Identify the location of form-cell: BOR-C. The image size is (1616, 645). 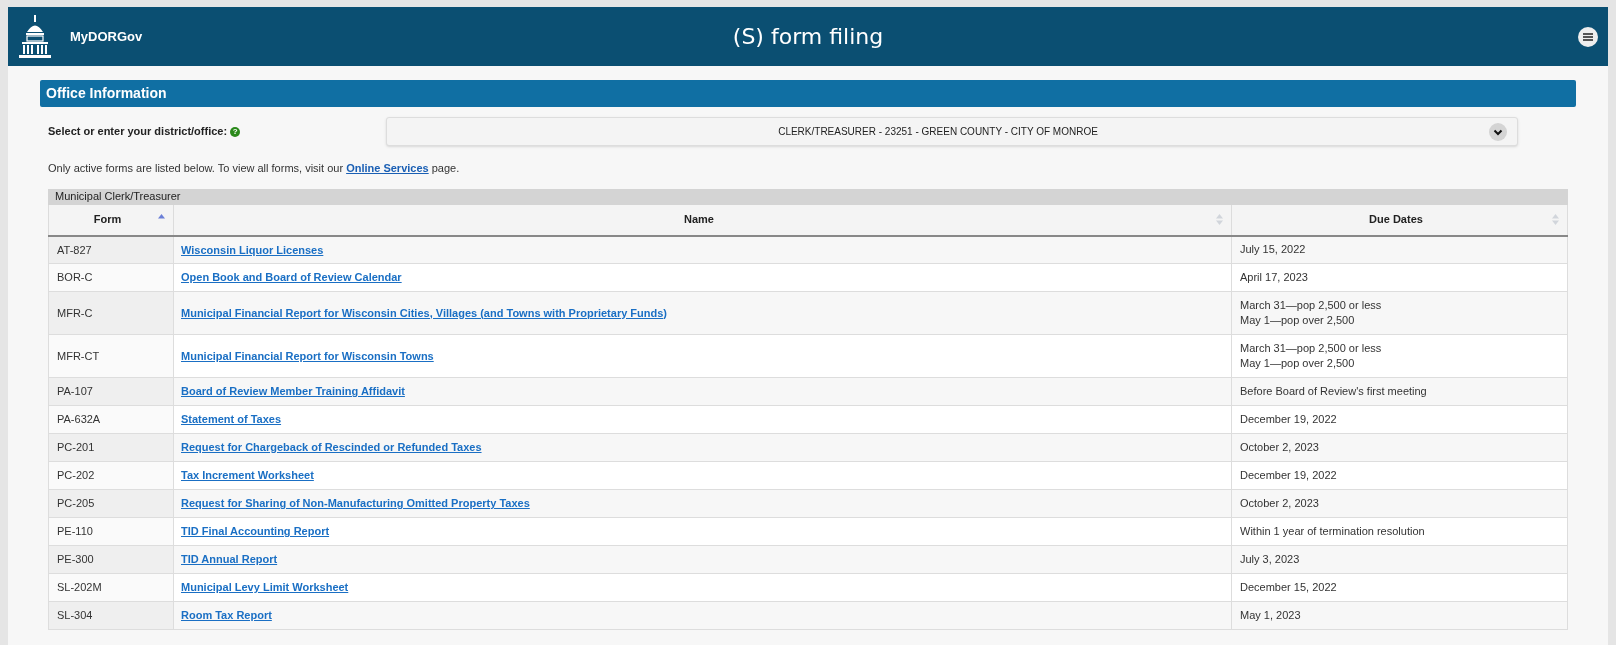
(111, 277).